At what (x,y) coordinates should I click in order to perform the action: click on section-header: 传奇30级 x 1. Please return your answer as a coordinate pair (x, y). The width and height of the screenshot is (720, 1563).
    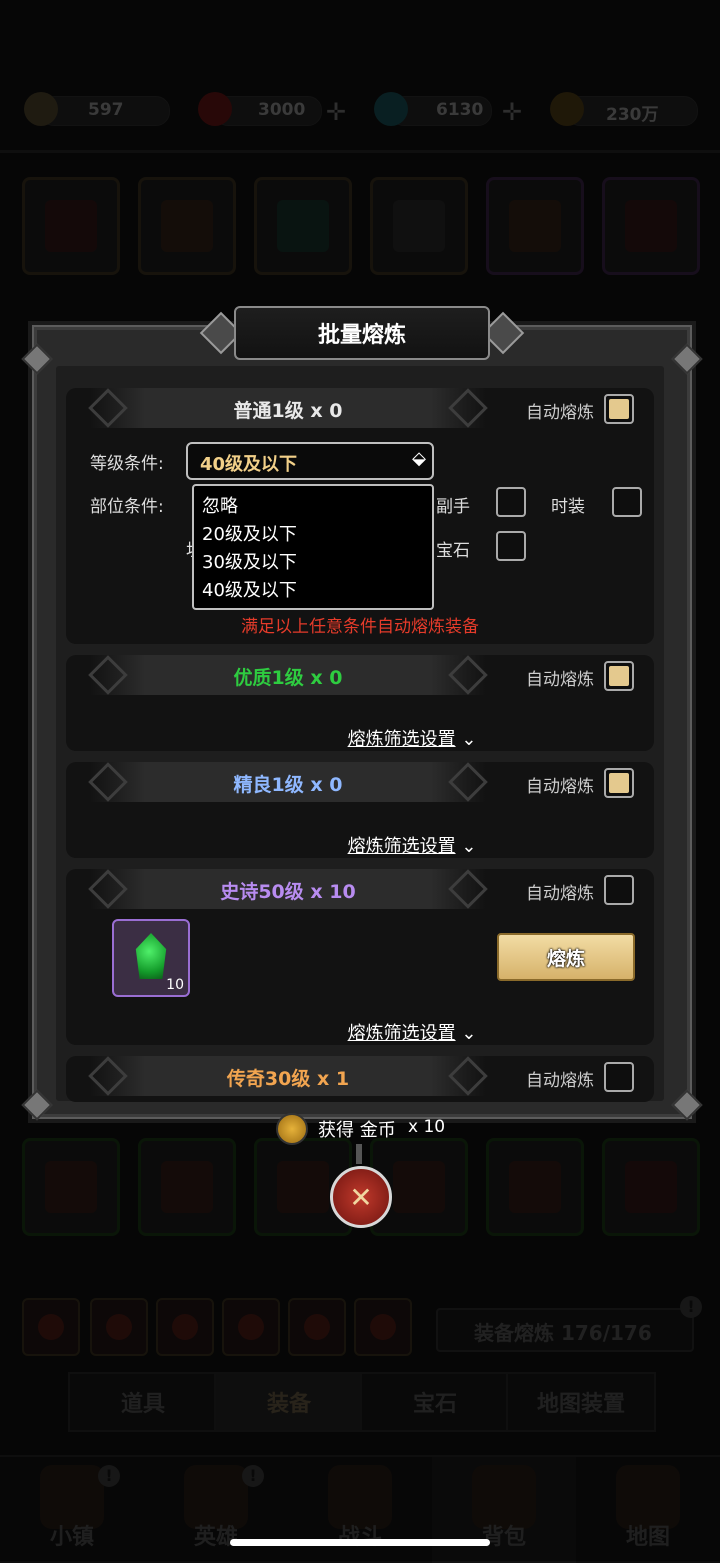
    Looking at the image, I should click on (288, 1076).